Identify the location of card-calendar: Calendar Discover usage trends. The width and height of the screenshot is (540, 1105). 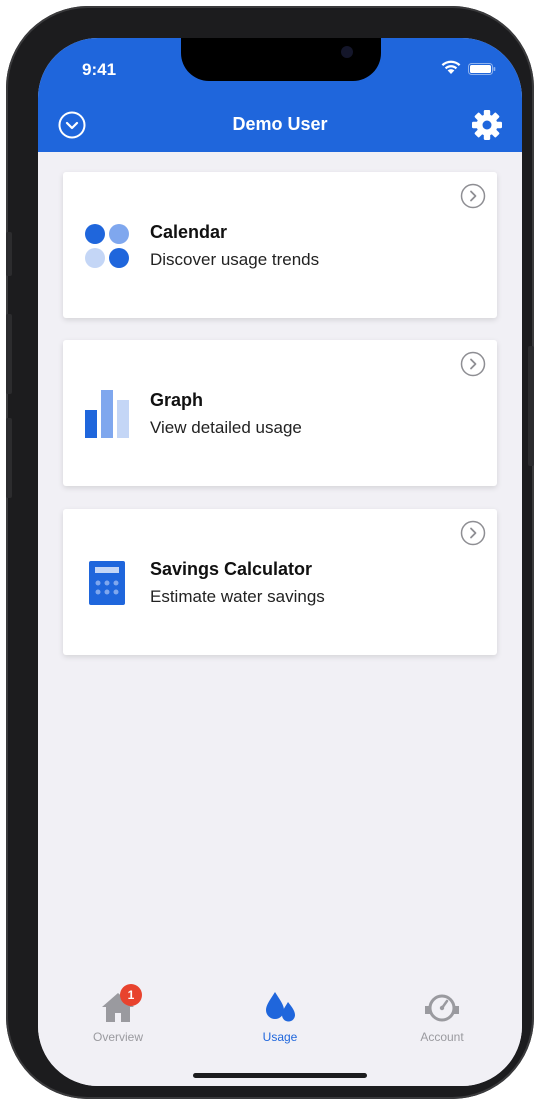
(280, 245).